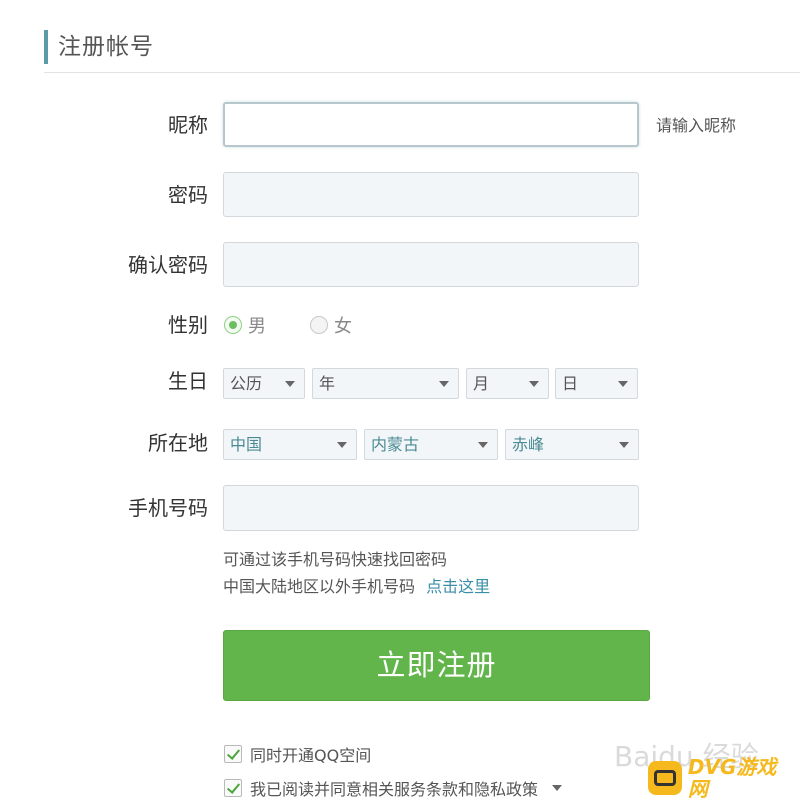 Image resolution: width=800 pixels, height=805 pixels. What do you see at coordinates (46, 47) in the screenshot?
I see `title-accent-bar` at bounding box center [46, 47].